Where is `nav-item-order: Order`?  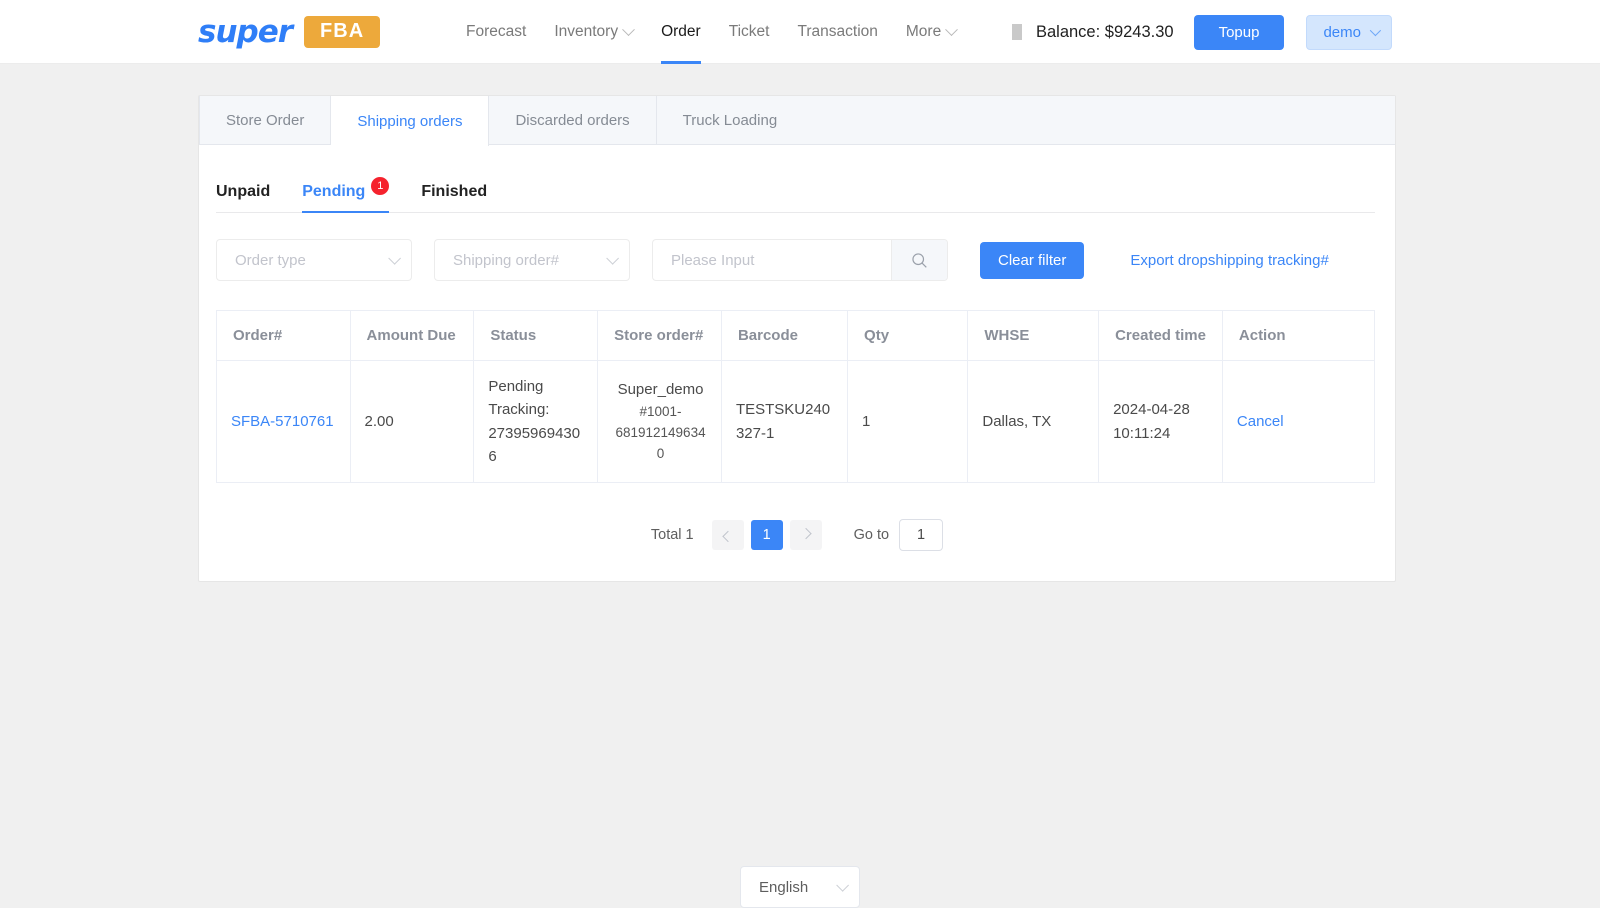 nav-item-order: Order is located at coordinates (681, 32).